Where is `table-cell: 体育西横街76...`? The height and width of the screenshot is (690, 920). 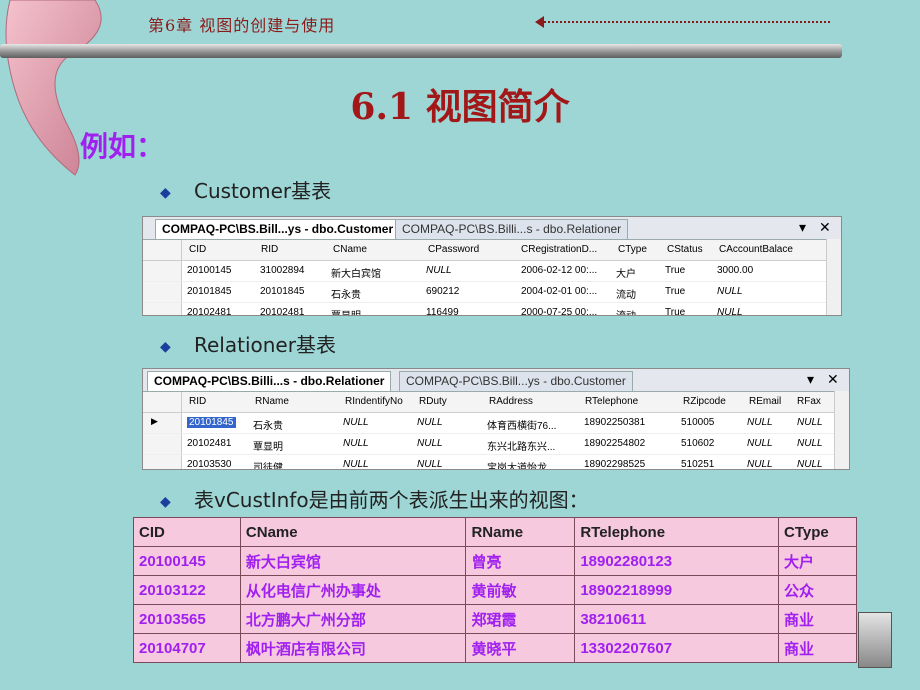 table-cell: 体育西横街76... is located at coordinates (521, 424).